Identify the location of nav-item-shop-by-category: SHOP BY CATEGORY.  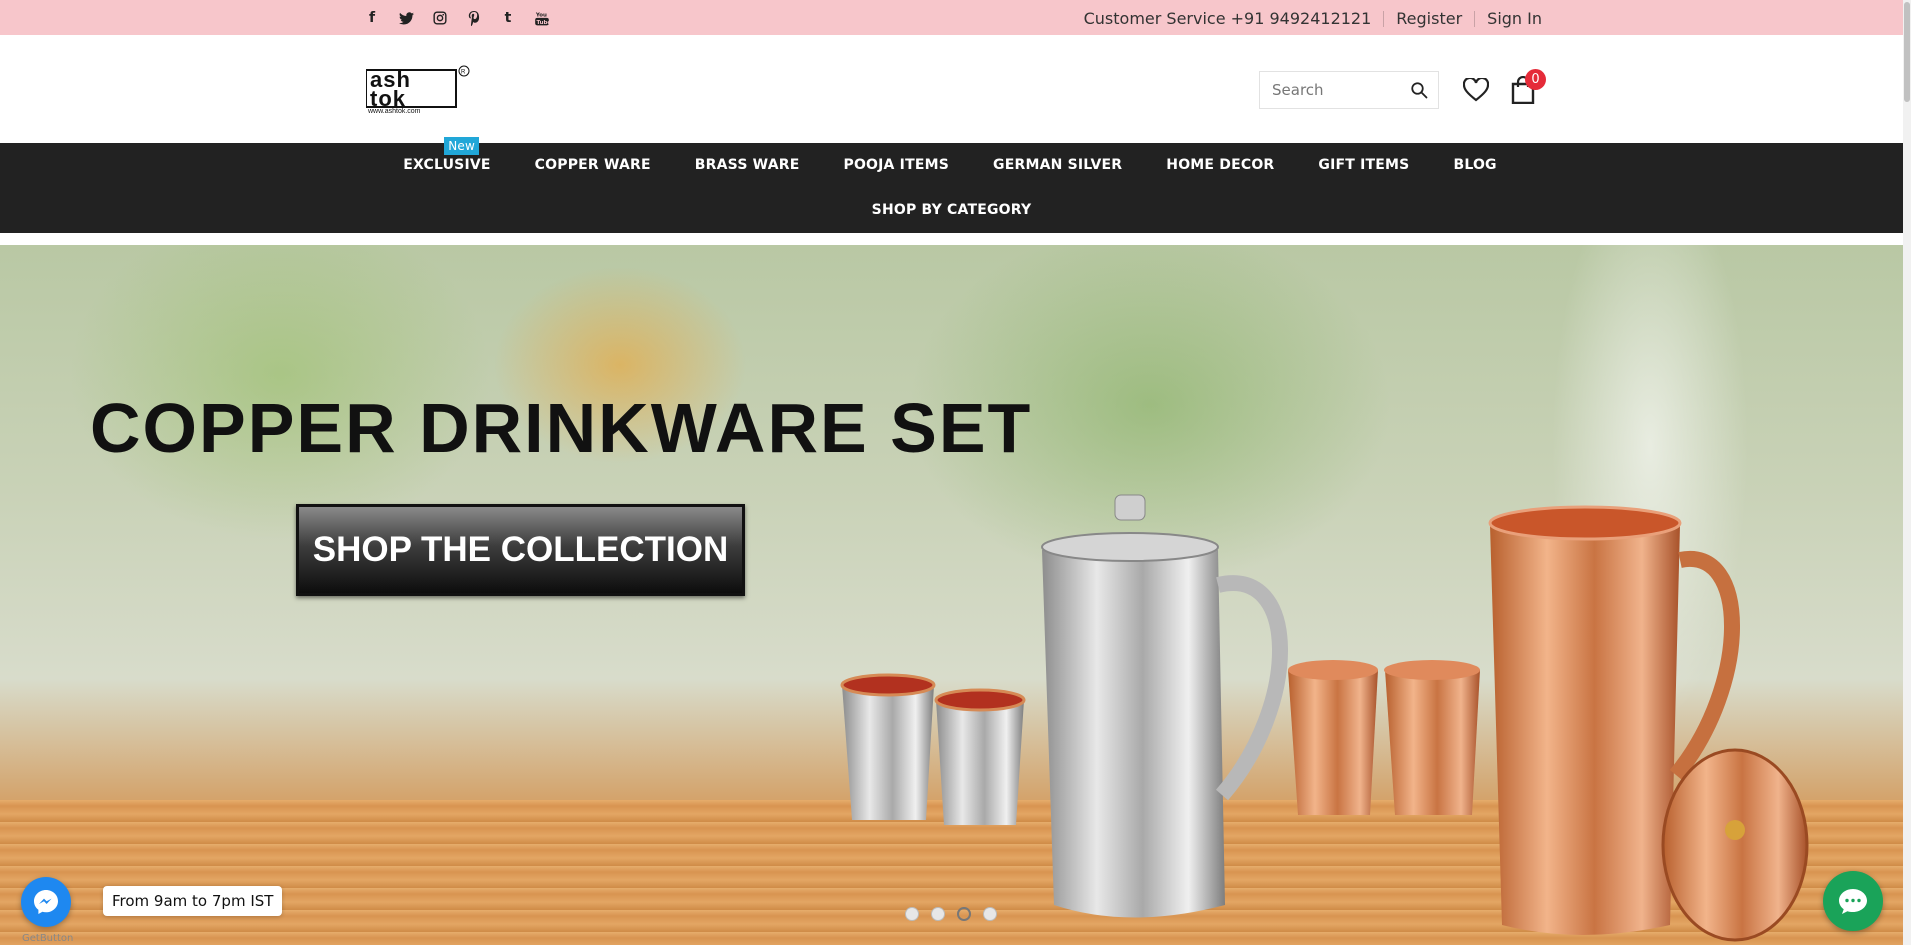
(952, 210).